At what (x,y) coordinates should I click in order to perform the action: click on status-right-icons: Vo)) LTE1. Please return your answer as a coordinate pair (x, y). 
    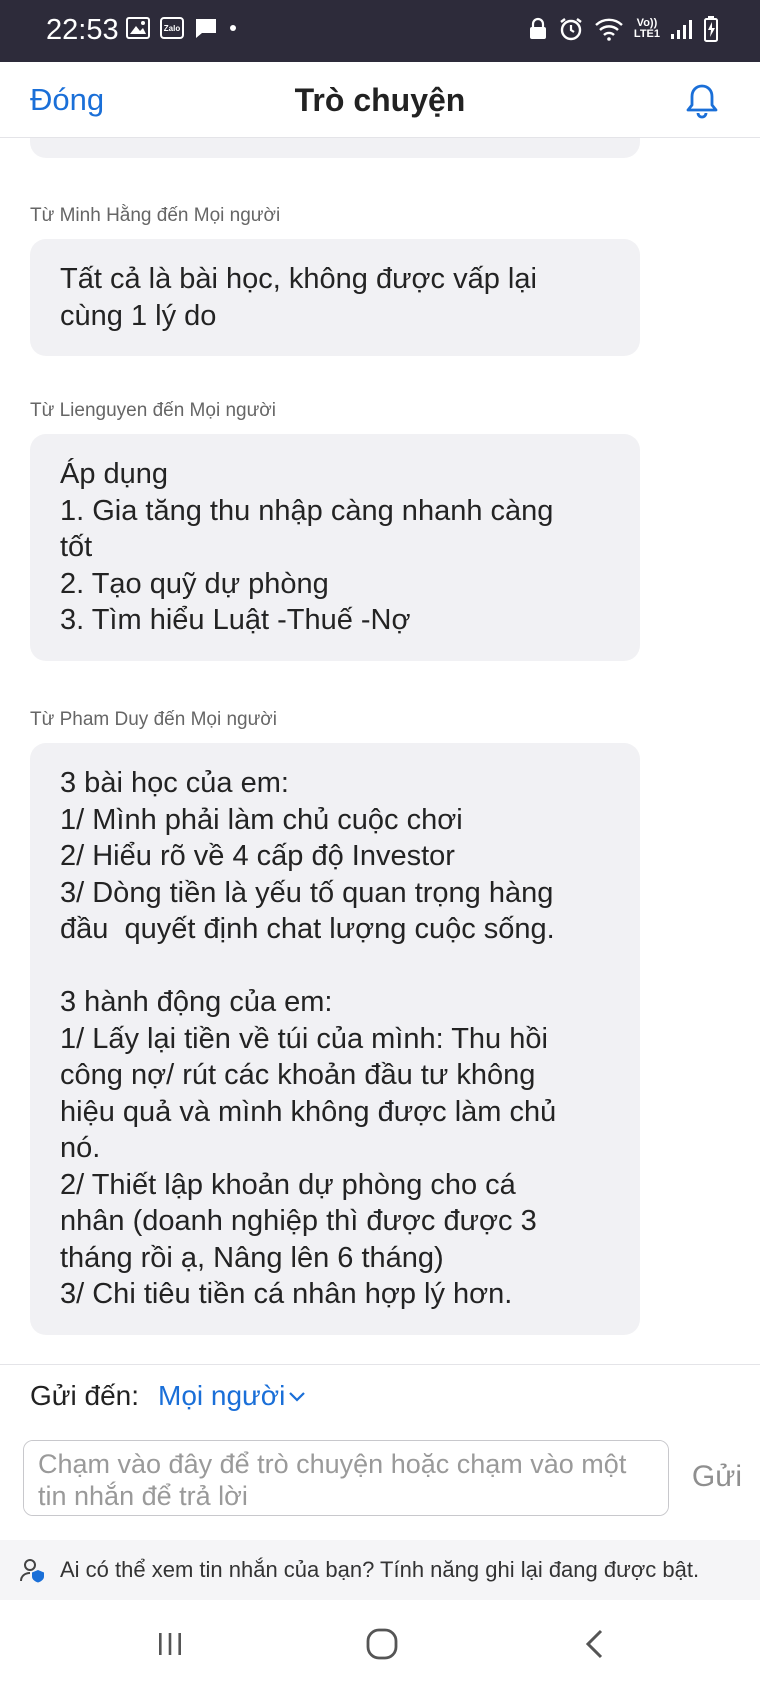
    Looking at the image, I should click on (623, 29).